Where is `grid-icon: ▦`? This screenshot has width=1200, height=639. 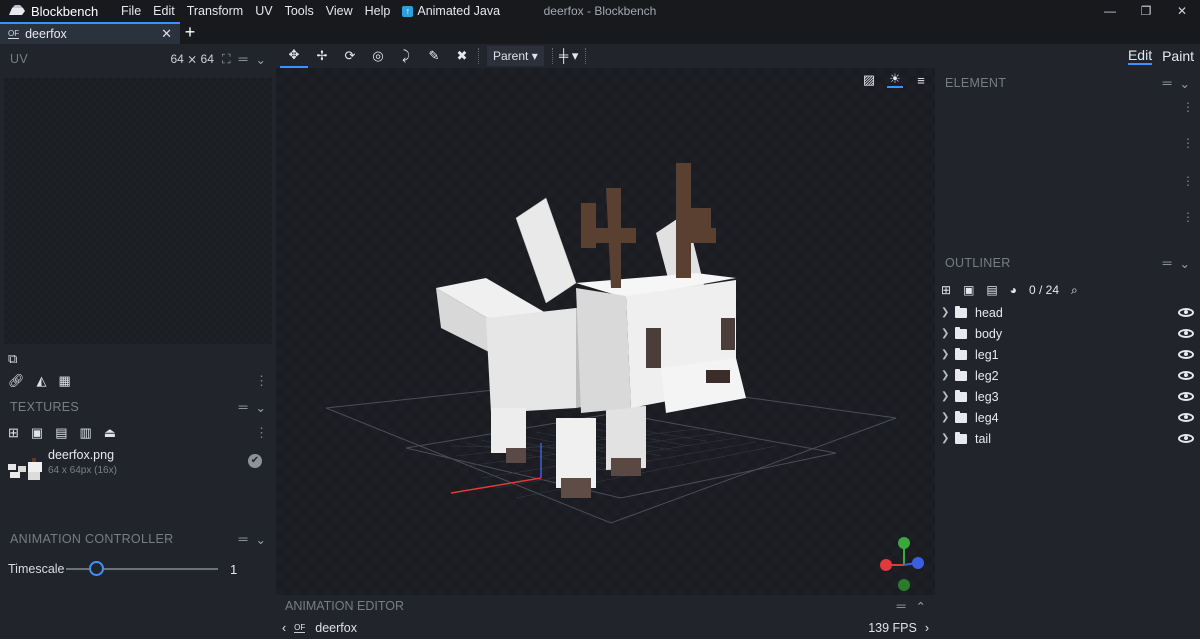
grid-icon: ▦ is located at coordinates (65, 381).